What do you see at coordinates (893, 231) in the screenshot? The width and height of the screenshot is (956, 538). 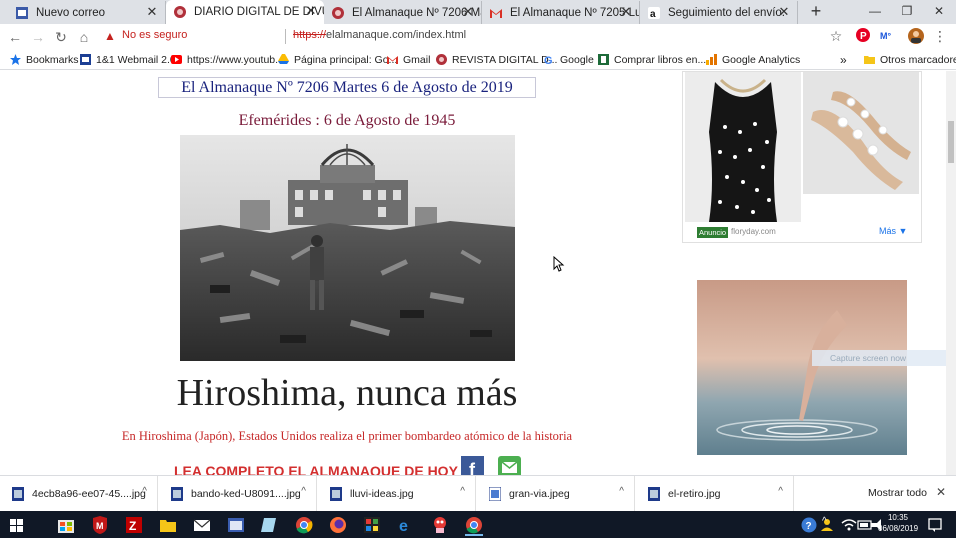 I see `ad-more-button: Más ▼` at bounding box center [893, 231].